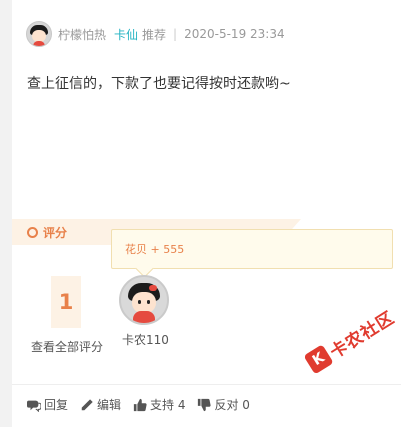  What do you see at coordinates (6, 213) in the screenshot?
I see `left-rail` at bounding box center [6, 213].